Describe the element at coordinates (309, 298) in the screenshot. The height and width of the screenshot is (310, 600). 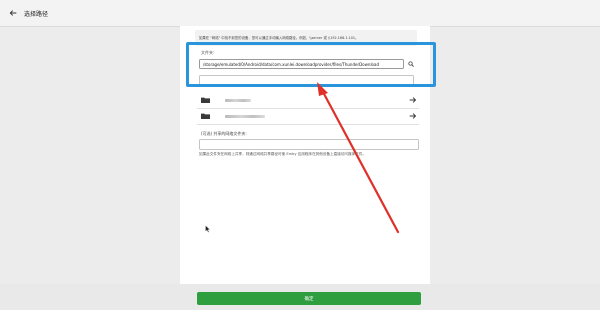
I see `confirm-button: 确定` at that location.